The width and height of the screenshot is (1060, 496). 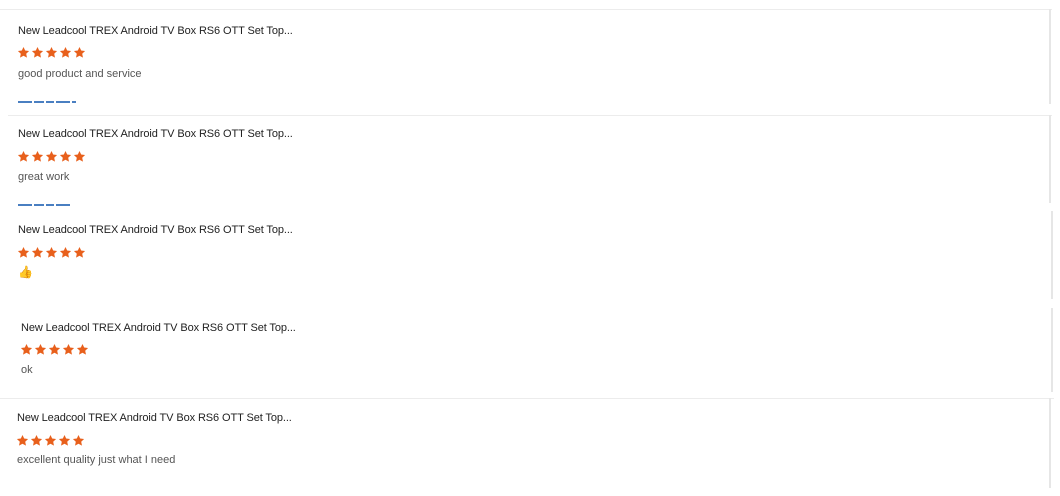 What do you see at coordinates (27, 370) in the screenshot?
I see `review-comment: ok` at bounding box center [27, 370].